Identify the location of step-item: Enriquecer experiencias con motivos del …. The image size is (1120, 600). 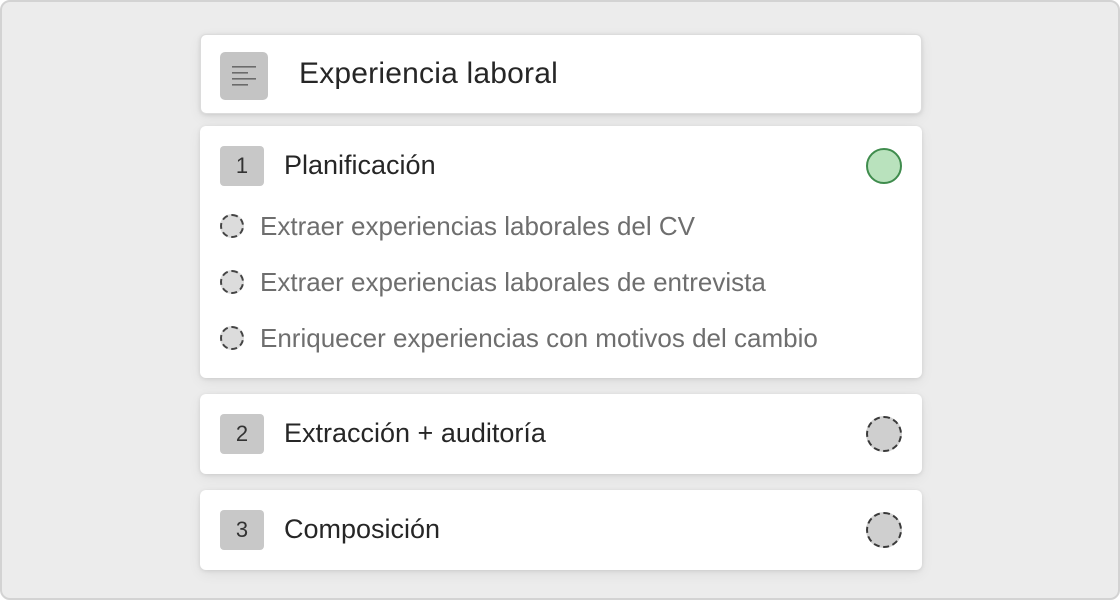
(565, 338).